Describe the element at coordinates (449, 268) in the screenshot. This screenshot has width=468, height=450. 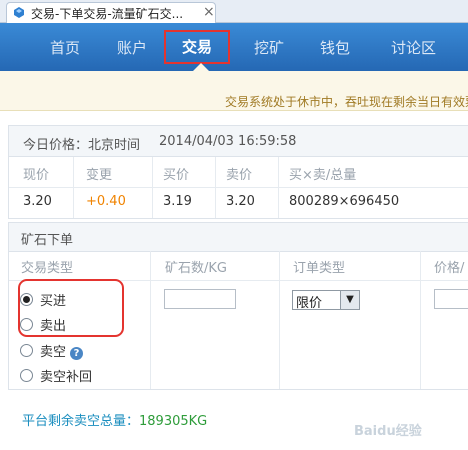
I see `order-col-price: 价格/` at that location.